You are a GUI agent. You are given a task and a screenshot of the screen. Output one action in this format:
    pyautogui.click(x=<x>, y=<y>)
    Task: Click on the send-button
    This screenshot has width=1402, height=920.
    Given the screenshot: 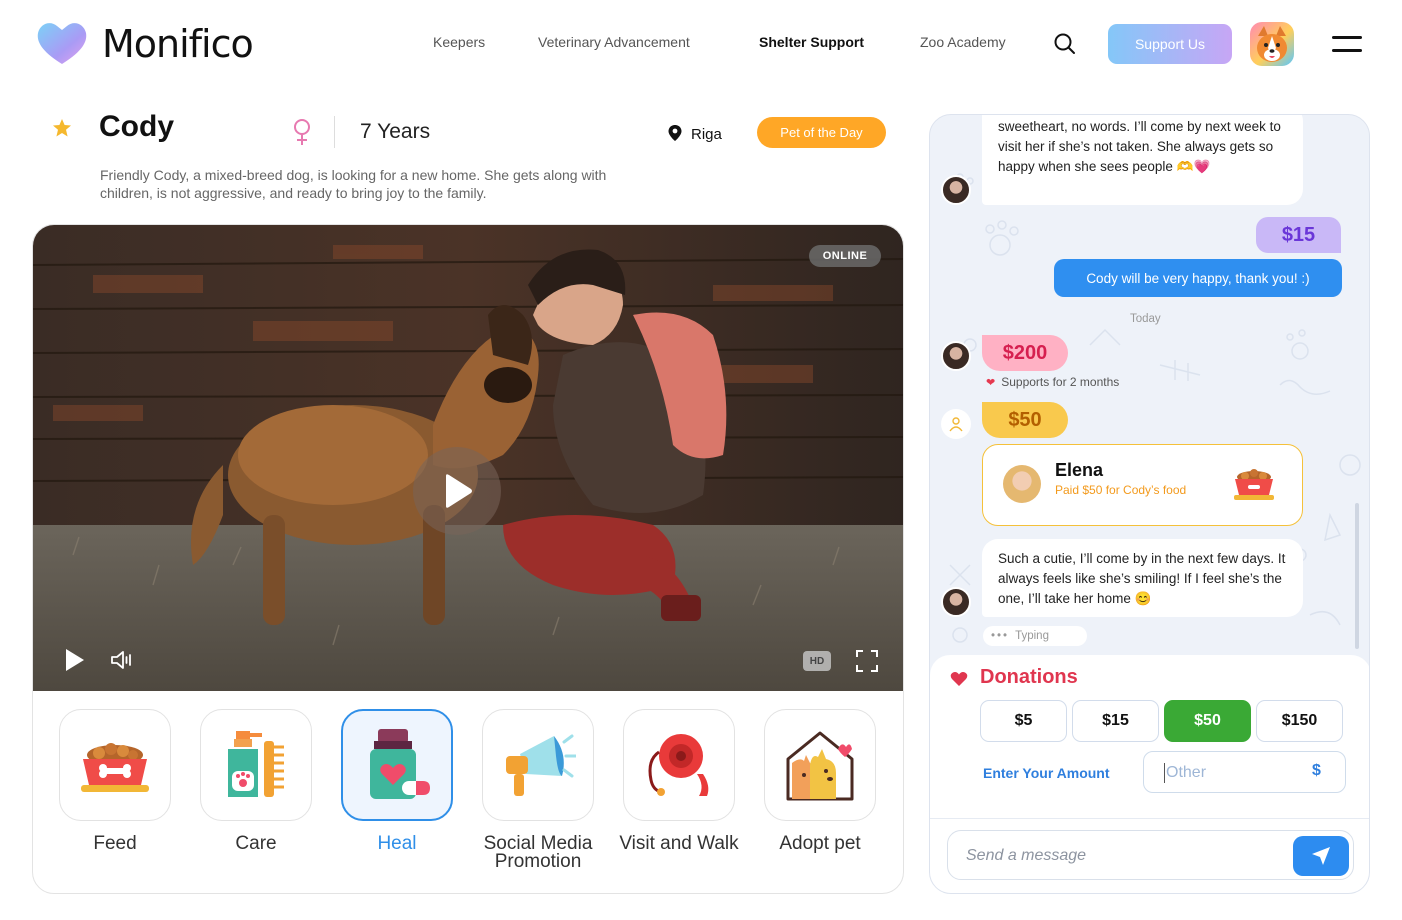 What is the action you would take?
    pyautogui.click(x=1321, y=856)
    